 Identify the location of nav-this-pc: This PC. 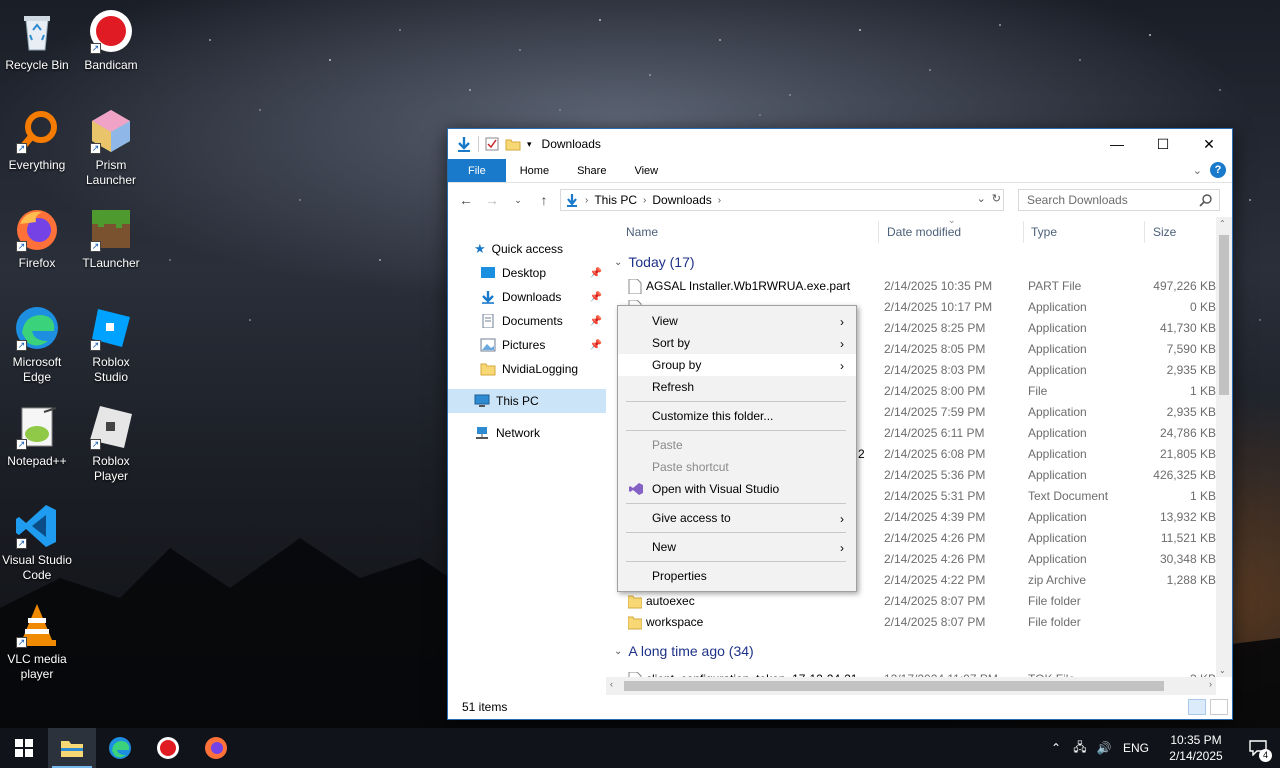
(527, 401).